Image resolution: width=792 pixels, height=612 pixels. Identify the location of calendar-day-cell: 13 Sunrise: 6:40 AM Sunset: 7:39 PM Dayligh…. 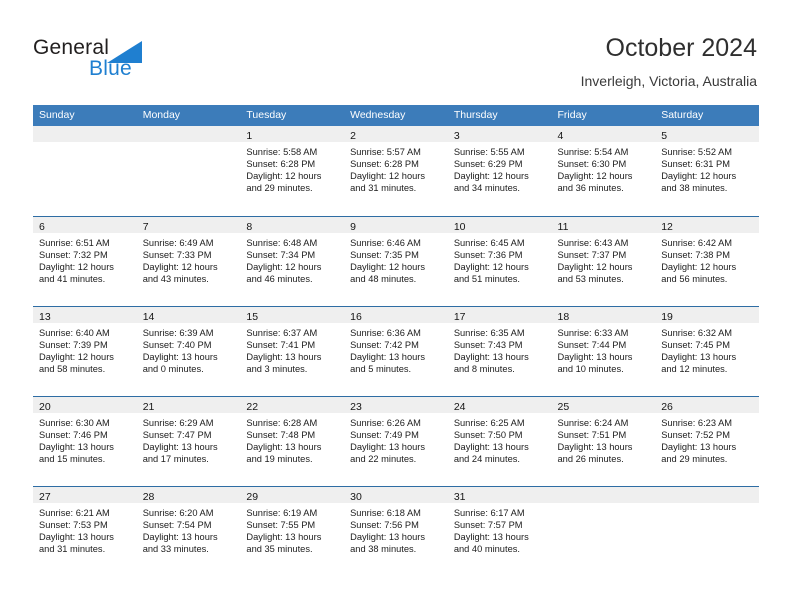
(85, 351).